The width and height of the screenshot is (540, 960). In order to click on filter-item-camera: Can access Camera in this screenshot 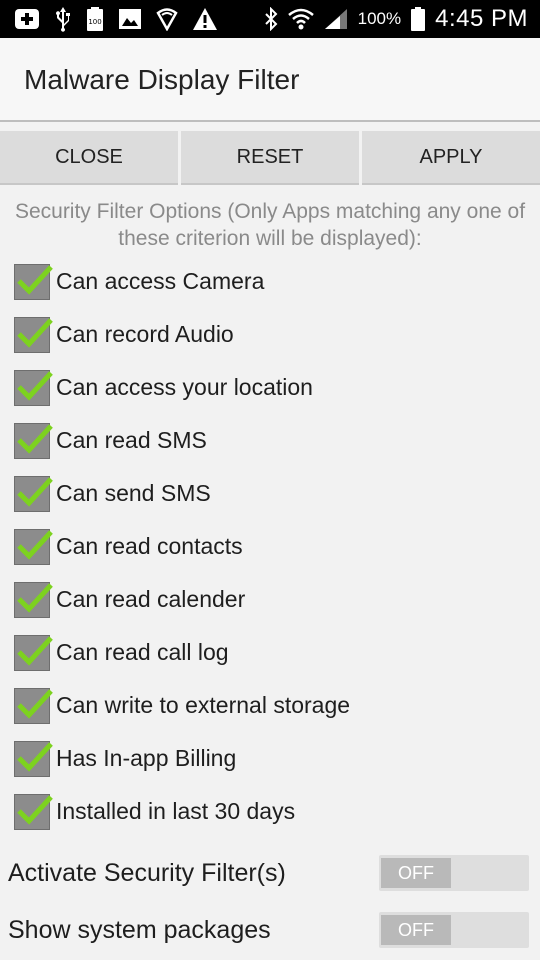, I will do `click(274, 281)`.